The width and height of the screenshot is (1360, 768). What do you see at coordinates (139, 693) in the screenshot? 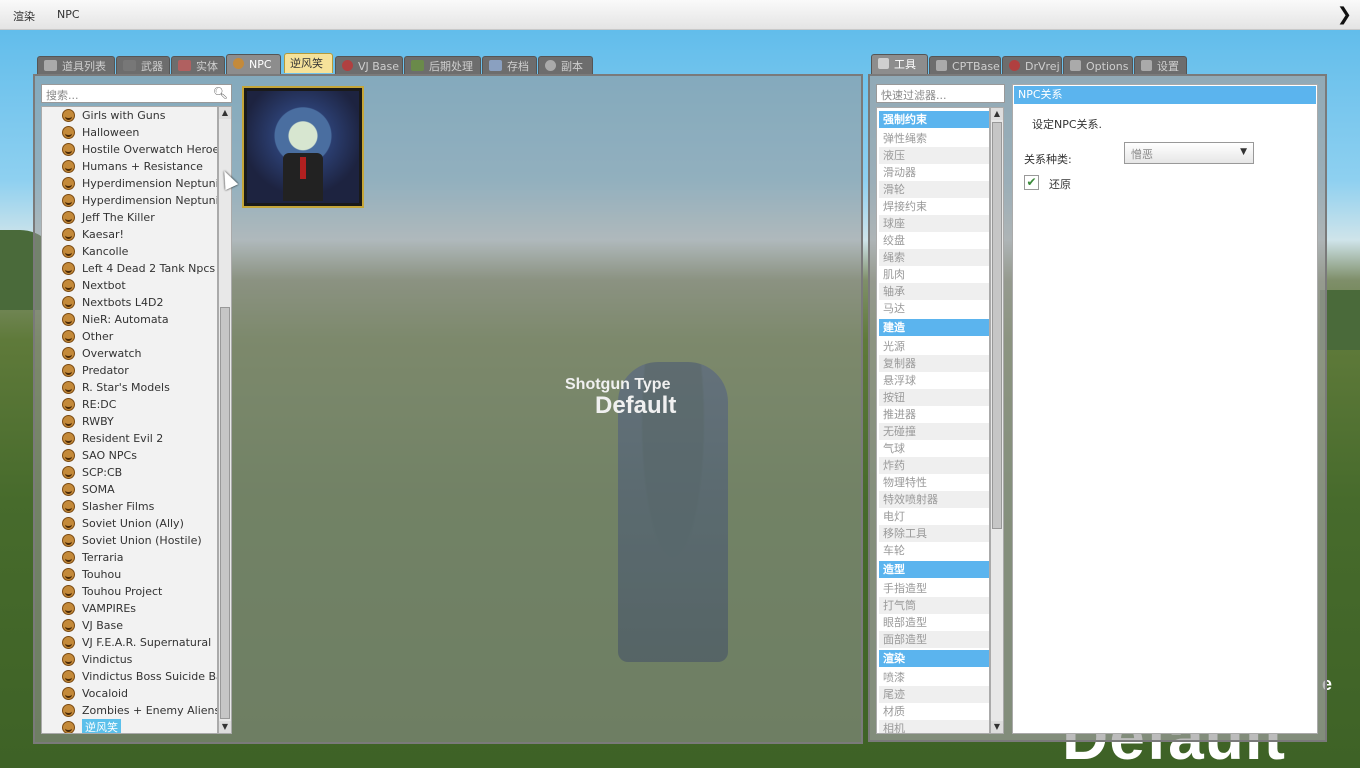
I see `tree-item: Vocaloid` at bounding box center [139, 693].